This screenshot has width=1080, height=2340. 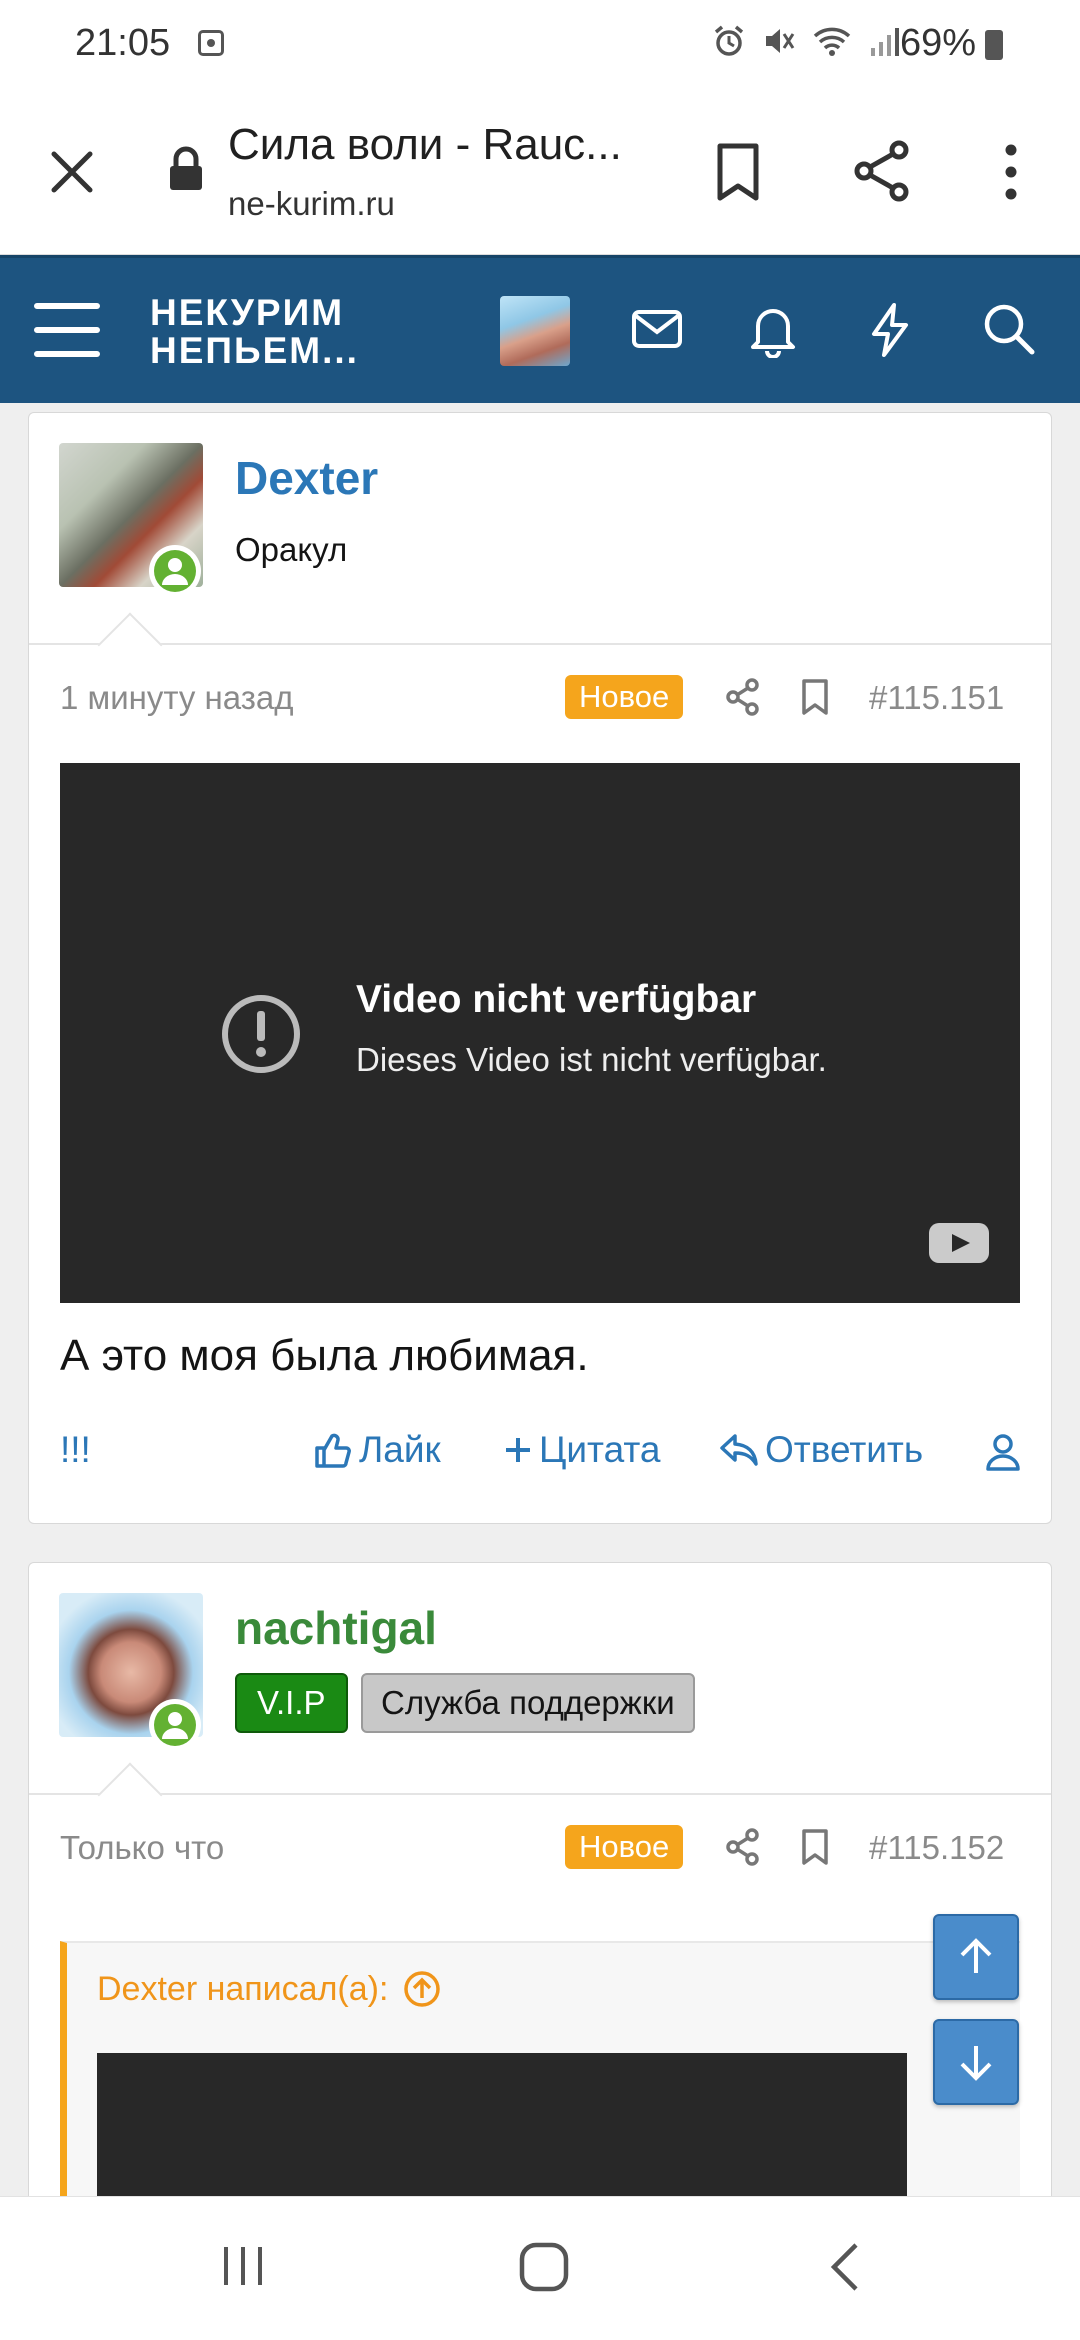 I want to click on like-button: Лайк, so click(x=377, y=1450).